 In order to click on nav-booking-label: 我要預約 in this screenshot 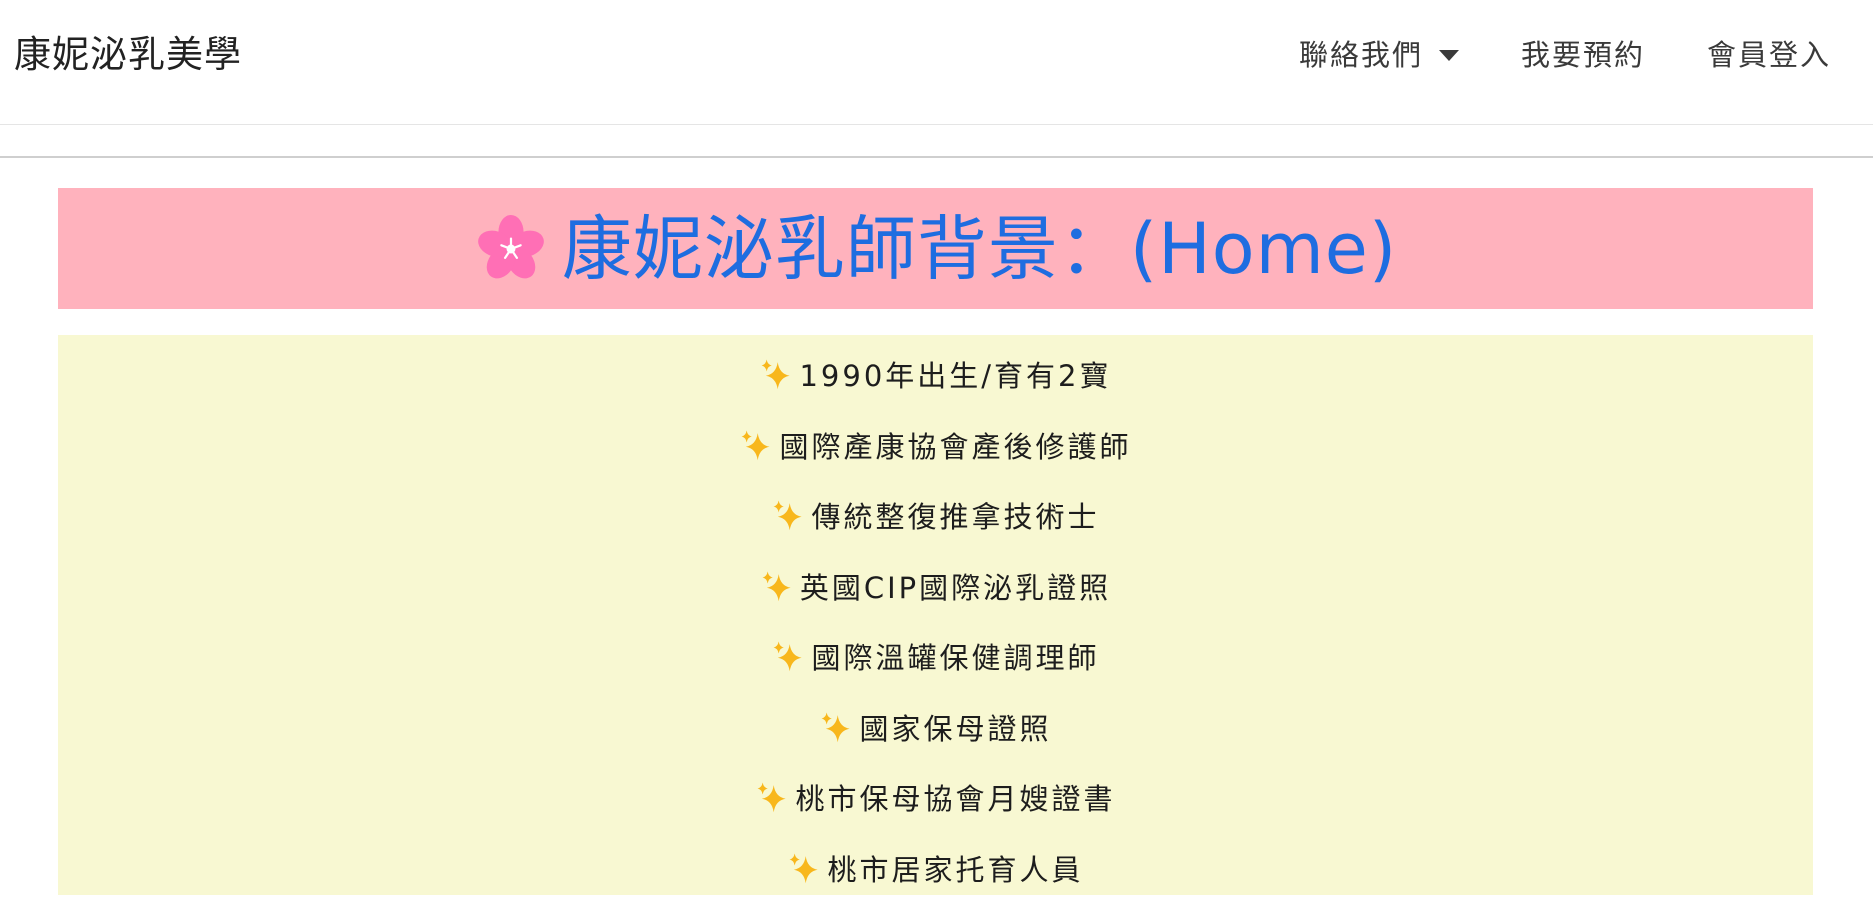, I will do `click(1583, 55)`.